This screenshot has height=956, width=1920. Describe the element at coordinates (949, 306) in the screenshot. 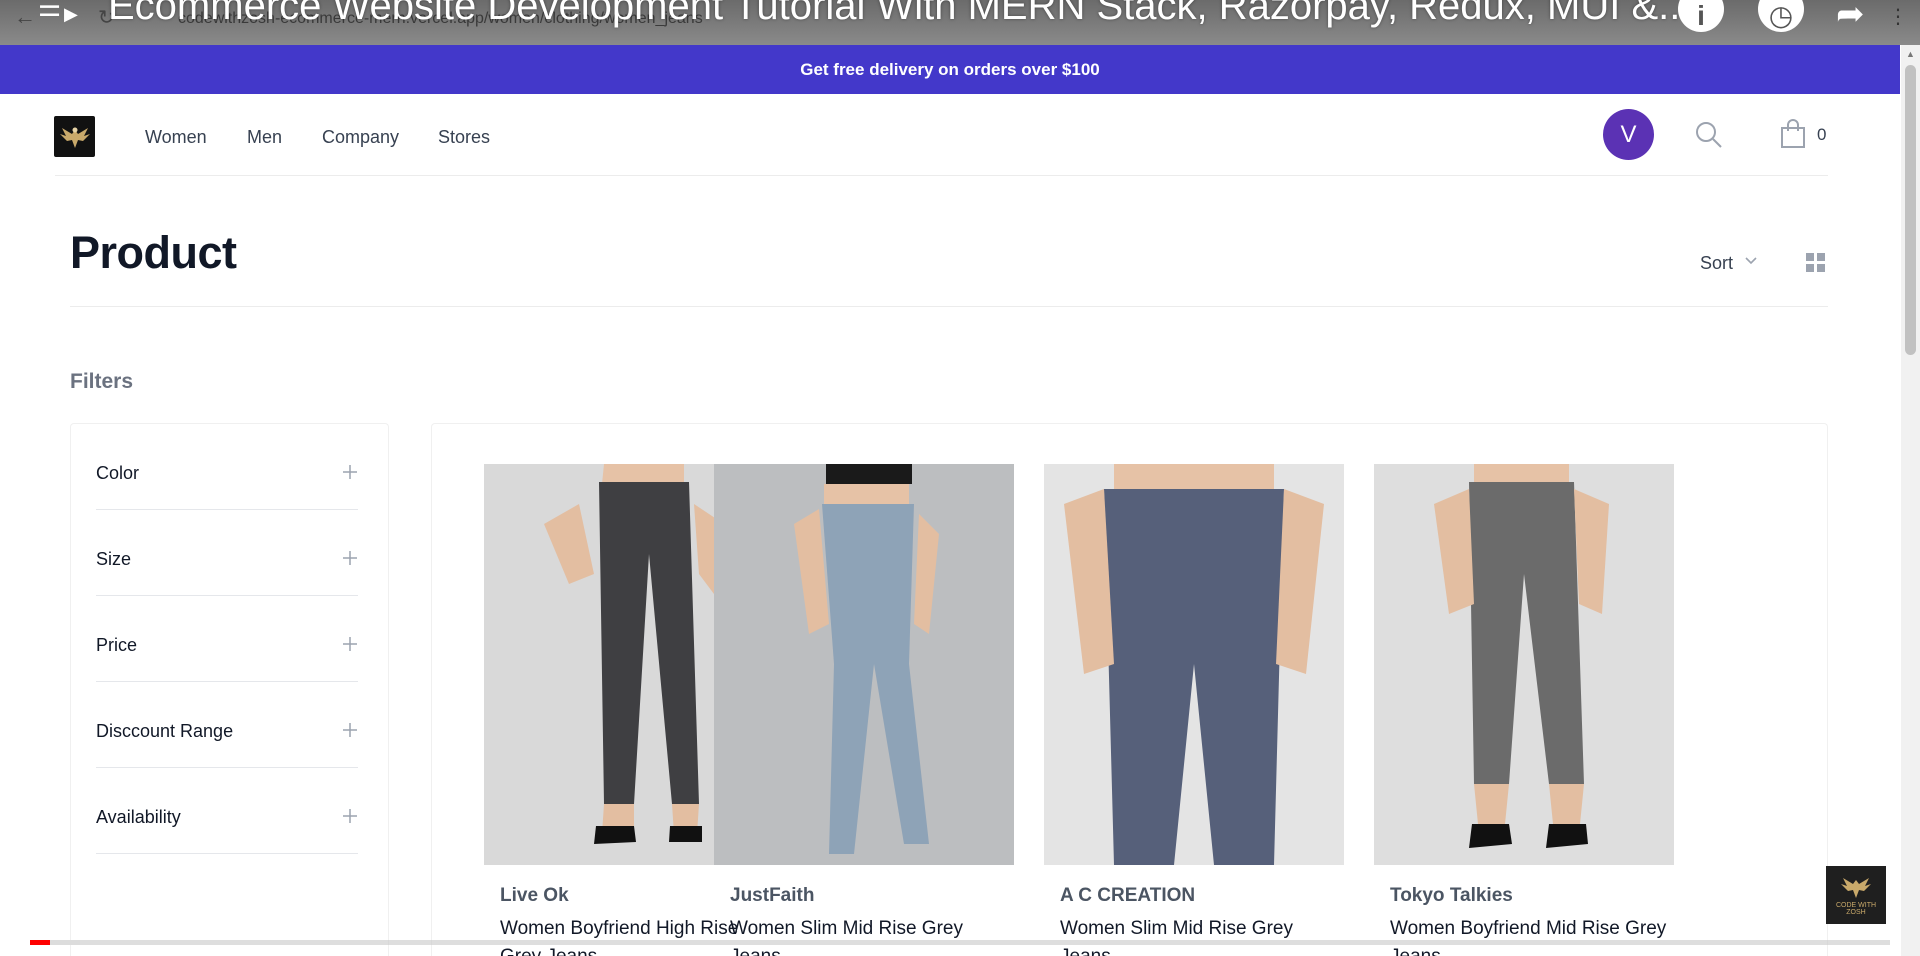

I see `title-divider` at that location.